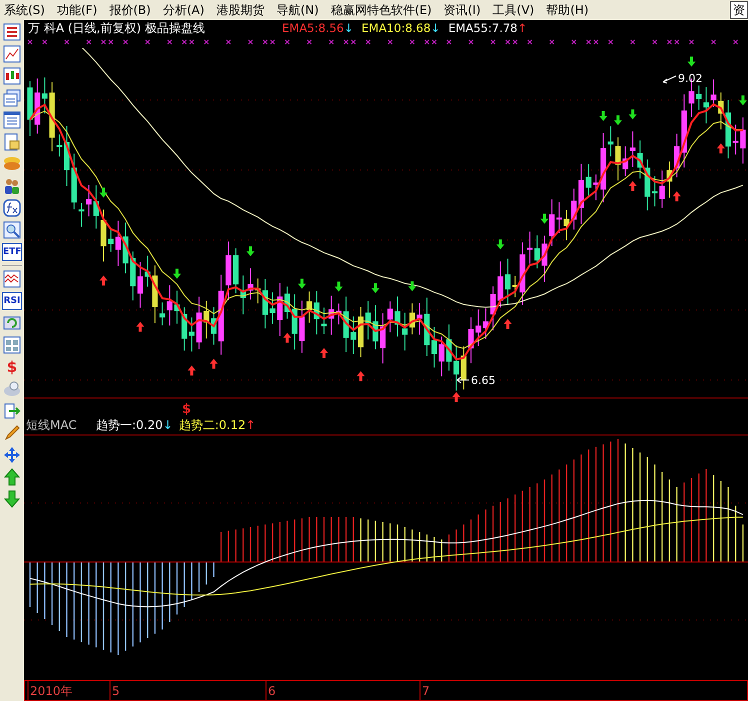 The width and height of the screenshot is (748, 701). Describe the element at coordinates (426, 691) in the screenshot. I see `date-label: 7` at that location.